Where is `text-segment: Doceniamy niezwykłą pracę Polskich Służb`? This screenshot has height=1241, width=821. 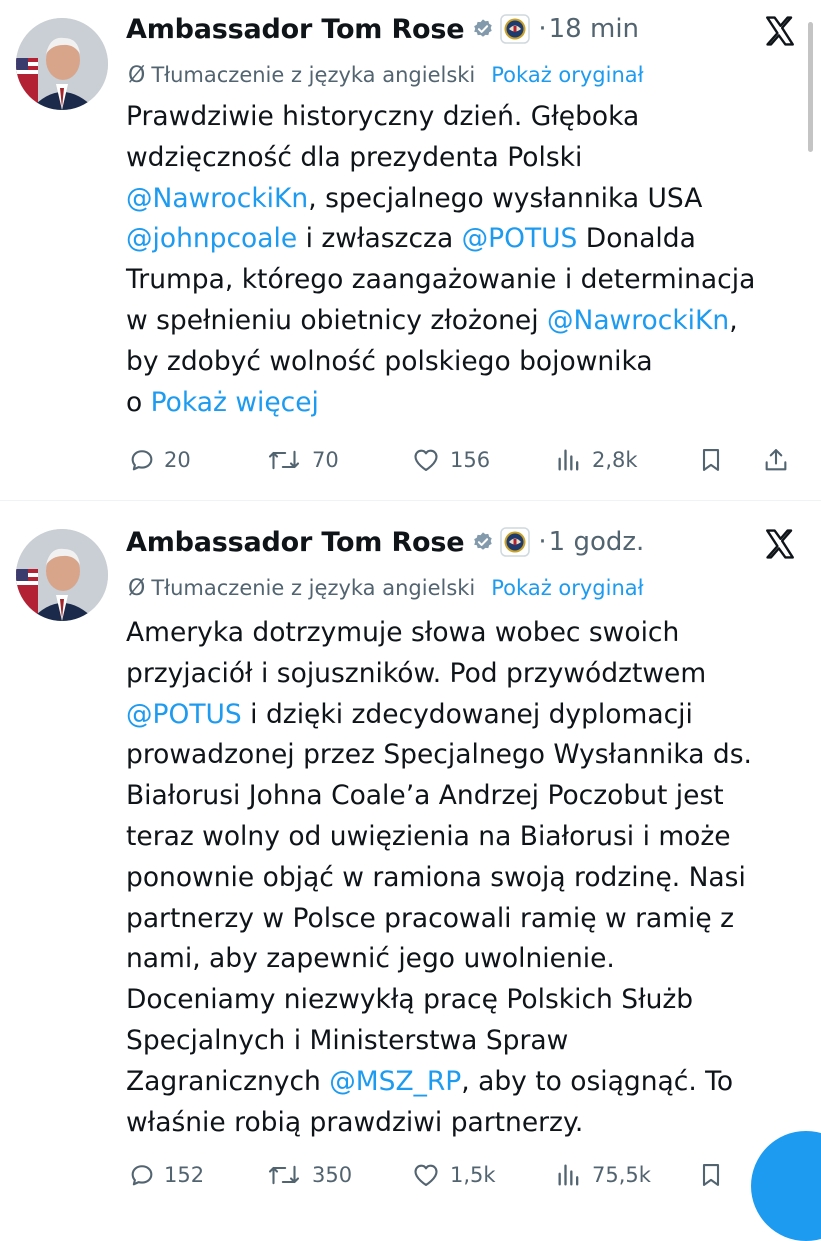
text-segment: Doceniamy niezwykłą pracę Polskich Służb is located at coordinates (410, 1000).